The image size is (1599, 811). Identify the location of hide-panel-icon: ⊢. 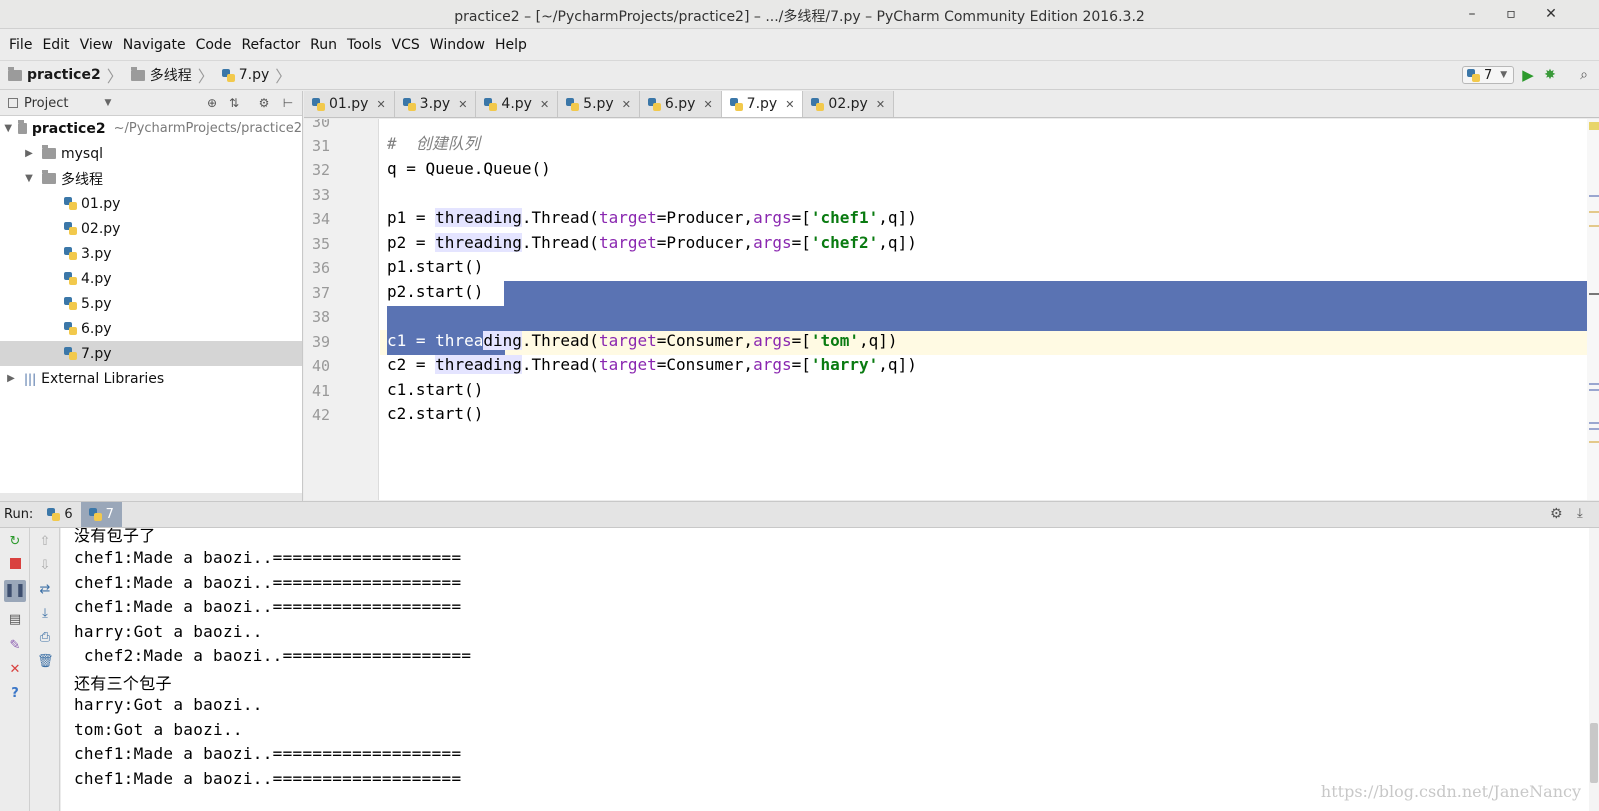
(288, 103).